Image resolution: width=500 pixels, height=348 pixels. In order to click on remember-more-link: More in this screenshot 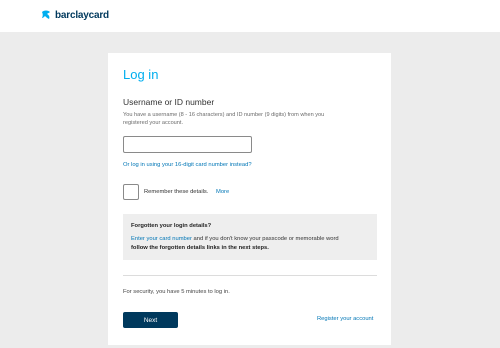, I will do `click(222, 192)`.